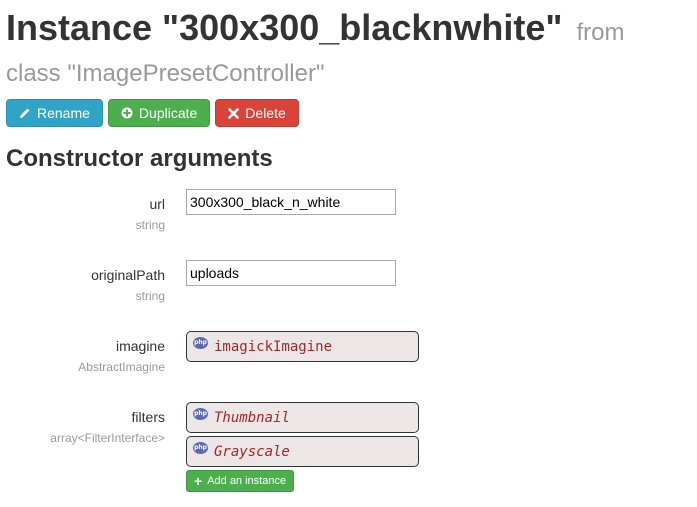 Image resolution: width=697 pixels, height=507 pixels. I want to click on arg-name-originalpath: originalPath, so click(128, 275).